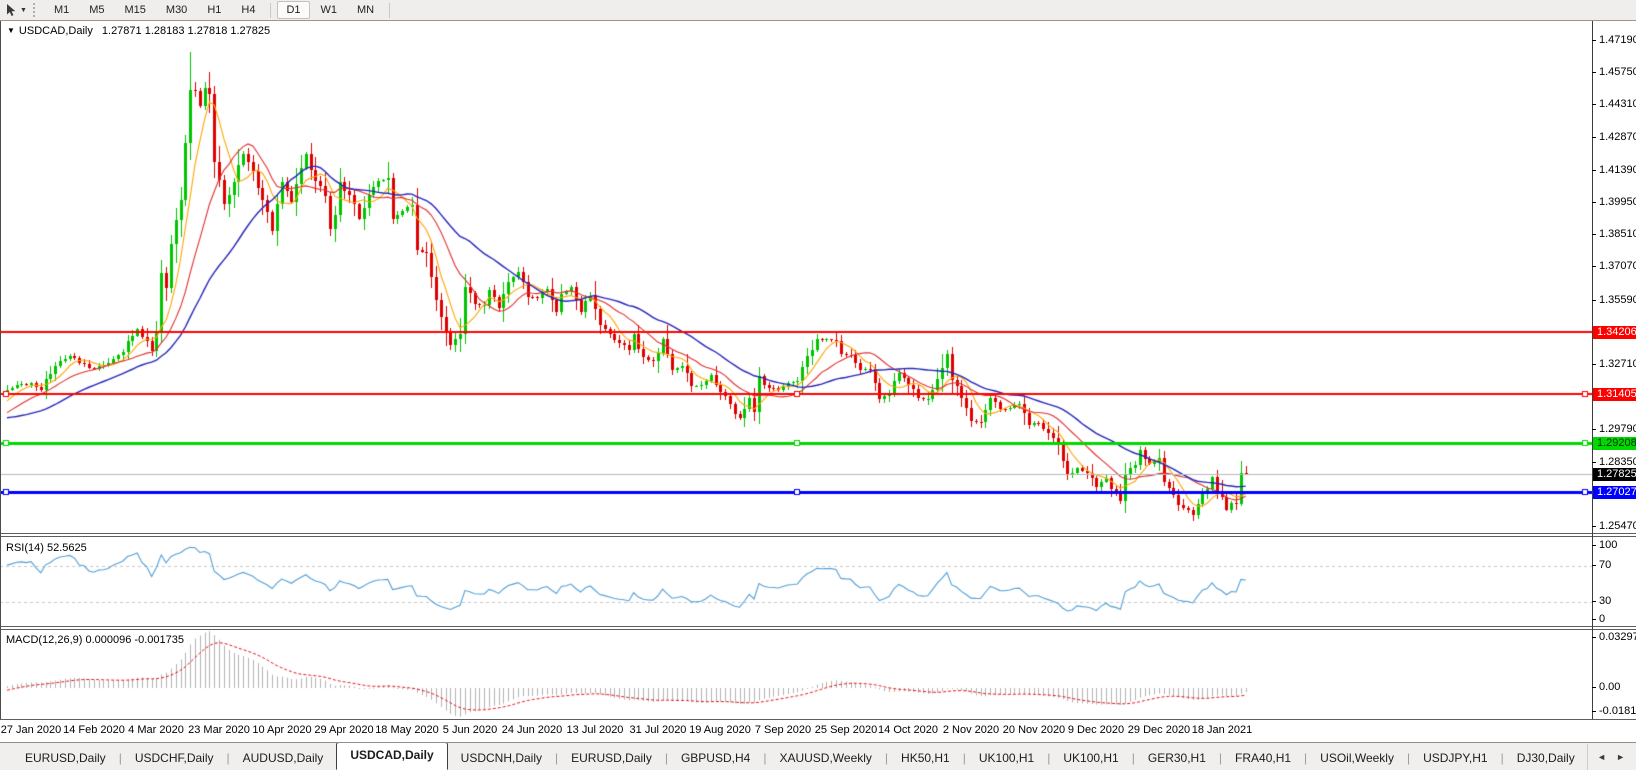 The image size is (1636, 770). I want to click on tabs-scroll-right-icon: ►, so click(1620, 757).